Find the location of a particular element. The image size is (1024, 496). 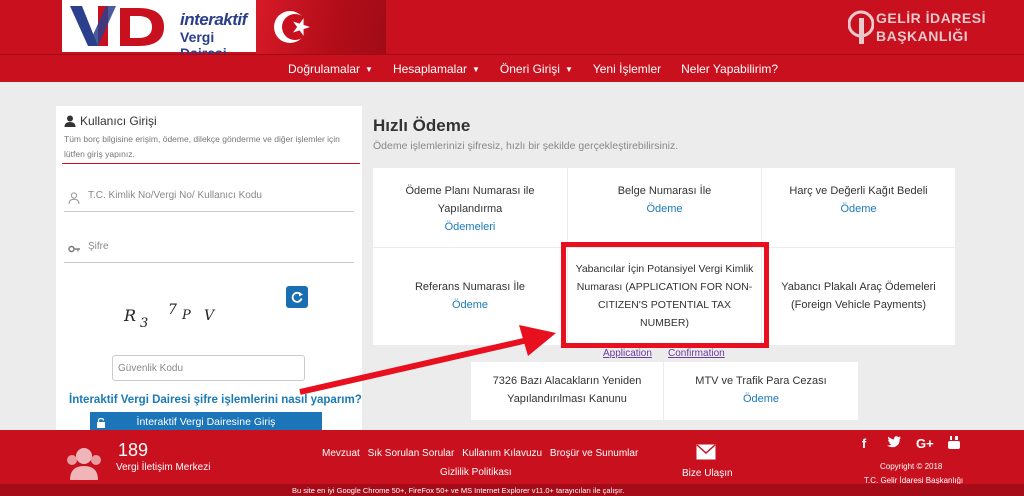

footer-link-gizlilik: Gizlilik Politikası is located at coordinates (476, 472).